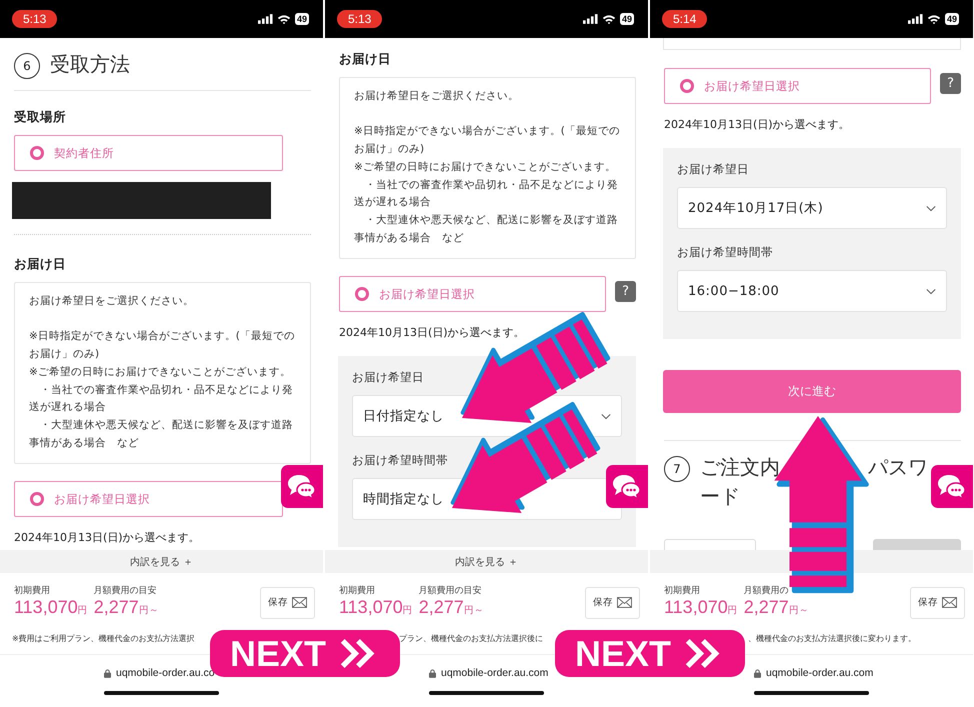 This screenshot has width=974, height=707. I want to click on step-number: 7, so click(677, 469).